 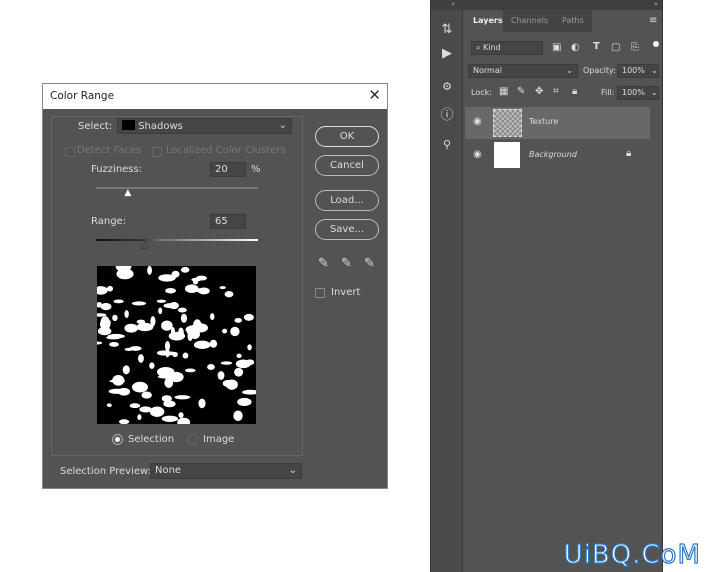 What do you see at coordinates (573, 21) in the screenshot?
I see `tab-paths: Paths` at bounding box center [573, 21].